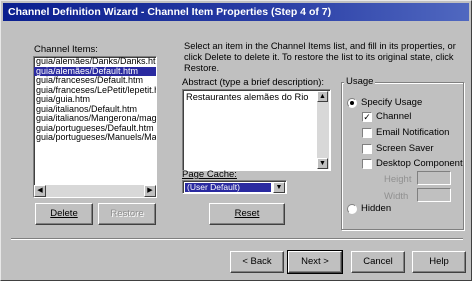 Image resolution: width=472 pixels, height=281 pixels. I want to click on scroll-left-icon: ◀, so click(40, 191).